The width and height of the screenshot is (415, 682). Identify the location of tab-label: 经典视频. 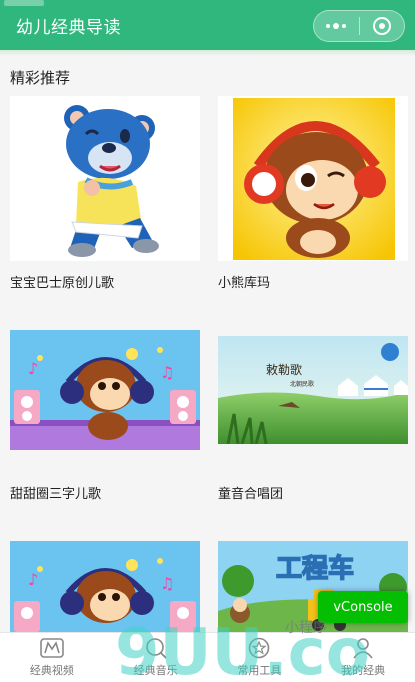
(51, 670).